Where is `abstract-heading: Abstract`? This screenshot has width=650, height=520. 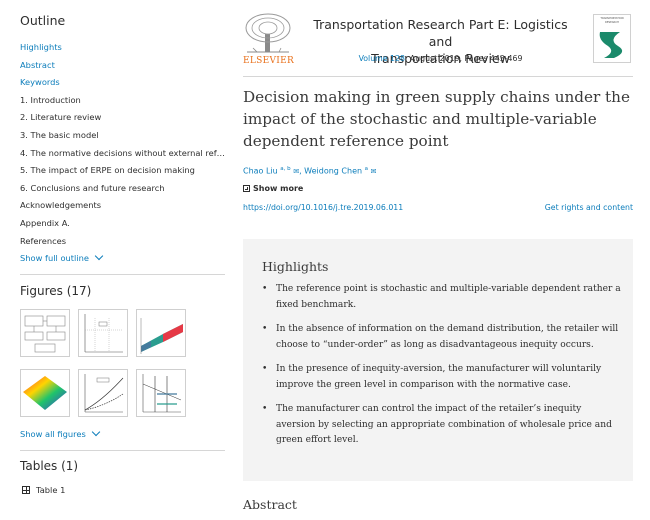
abstract-heading: Abstract is located at coordinates (270, 504).